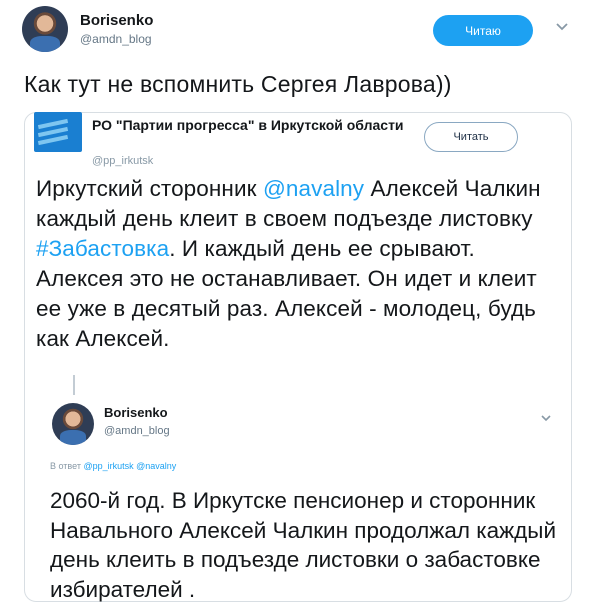 This screenshot has width=600, height=610. What do you see at coordinates (471, 137) in the screenshot?
I see `quoted-follow-button: Читать` at bounding box center [471, 137].